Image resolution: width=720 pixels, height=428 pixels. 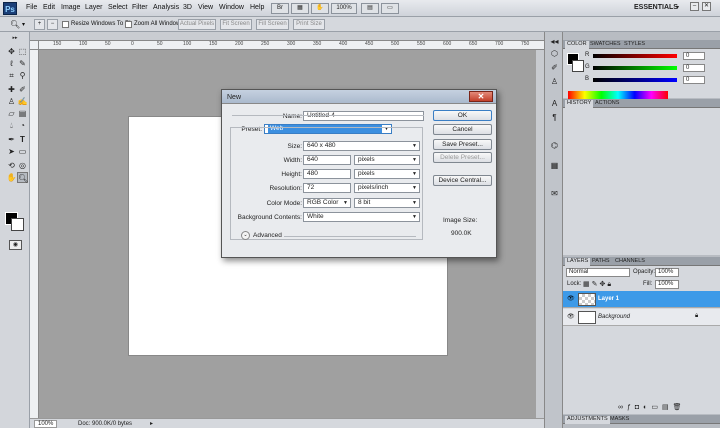 I want to click on marquee-tool-icon: ⬚, so click(x=22, y=51).